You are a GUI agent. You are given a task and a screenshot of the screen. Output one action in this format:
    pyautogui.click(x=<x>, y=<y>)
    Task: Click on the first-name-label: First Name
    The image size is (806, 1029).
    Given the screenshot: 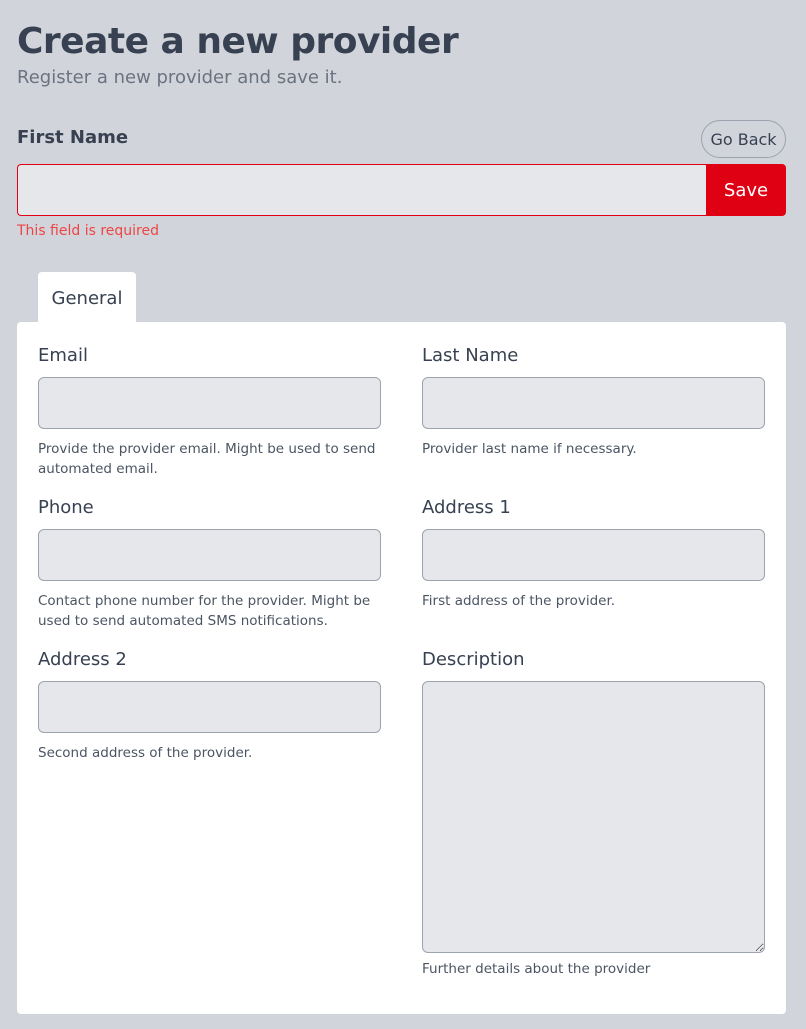 What is the action you would take?
    pyautogui.click(x=73, y=137)
    